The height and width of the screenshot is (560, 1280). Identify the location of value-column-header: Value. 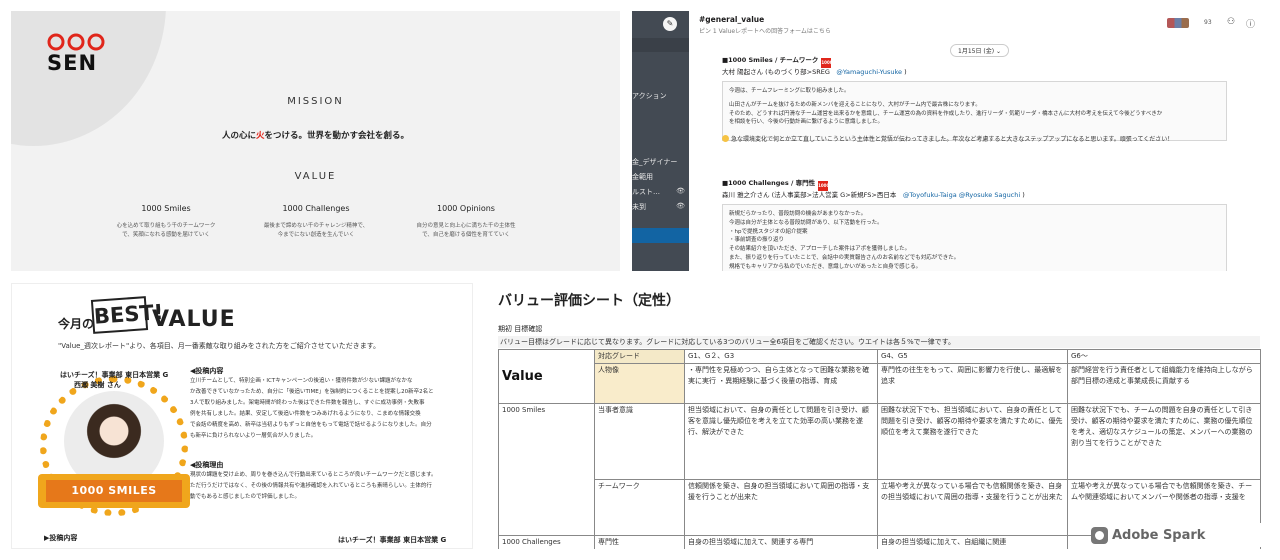
(546, 376).